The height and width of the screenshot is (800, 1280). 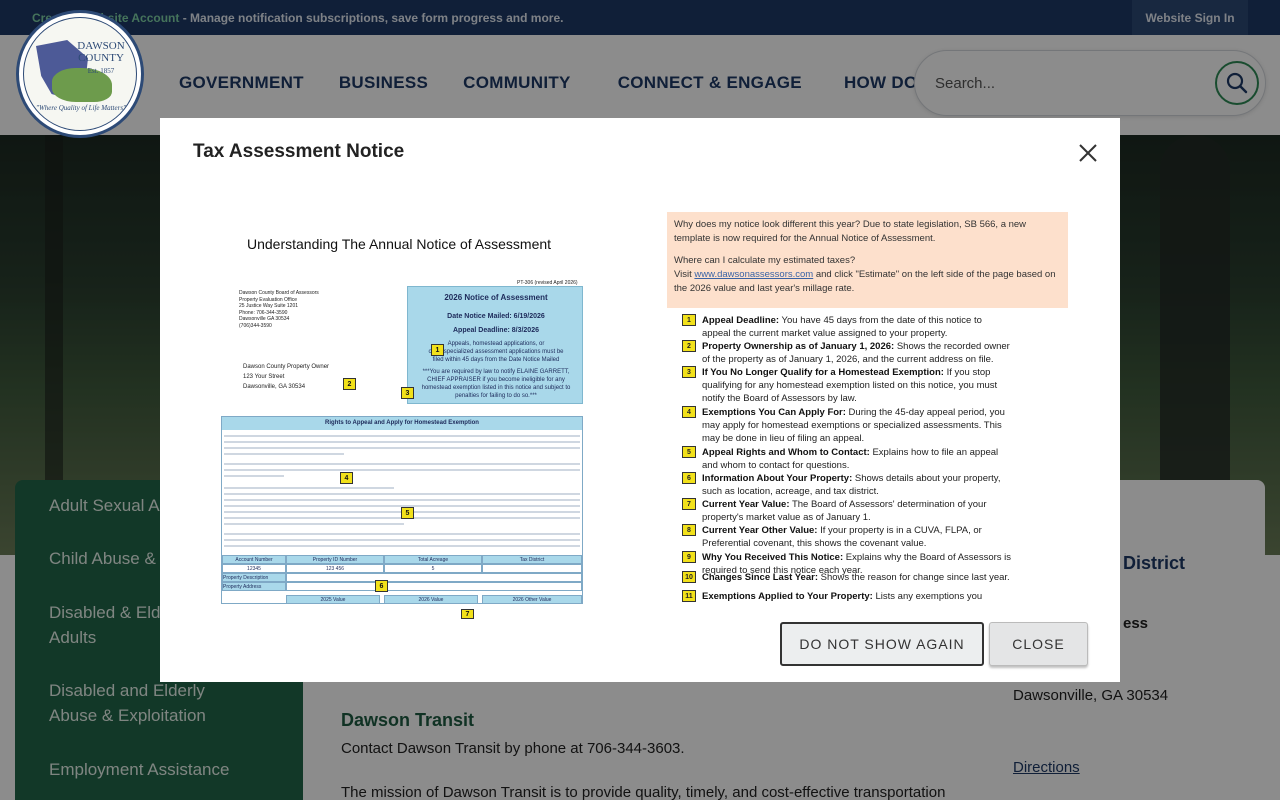 What do you see at coordinates (81, 108) in the screenshot?
I see `logo-tagline: "Where Quality of Life Matters"` at bounding box center [81, 108].